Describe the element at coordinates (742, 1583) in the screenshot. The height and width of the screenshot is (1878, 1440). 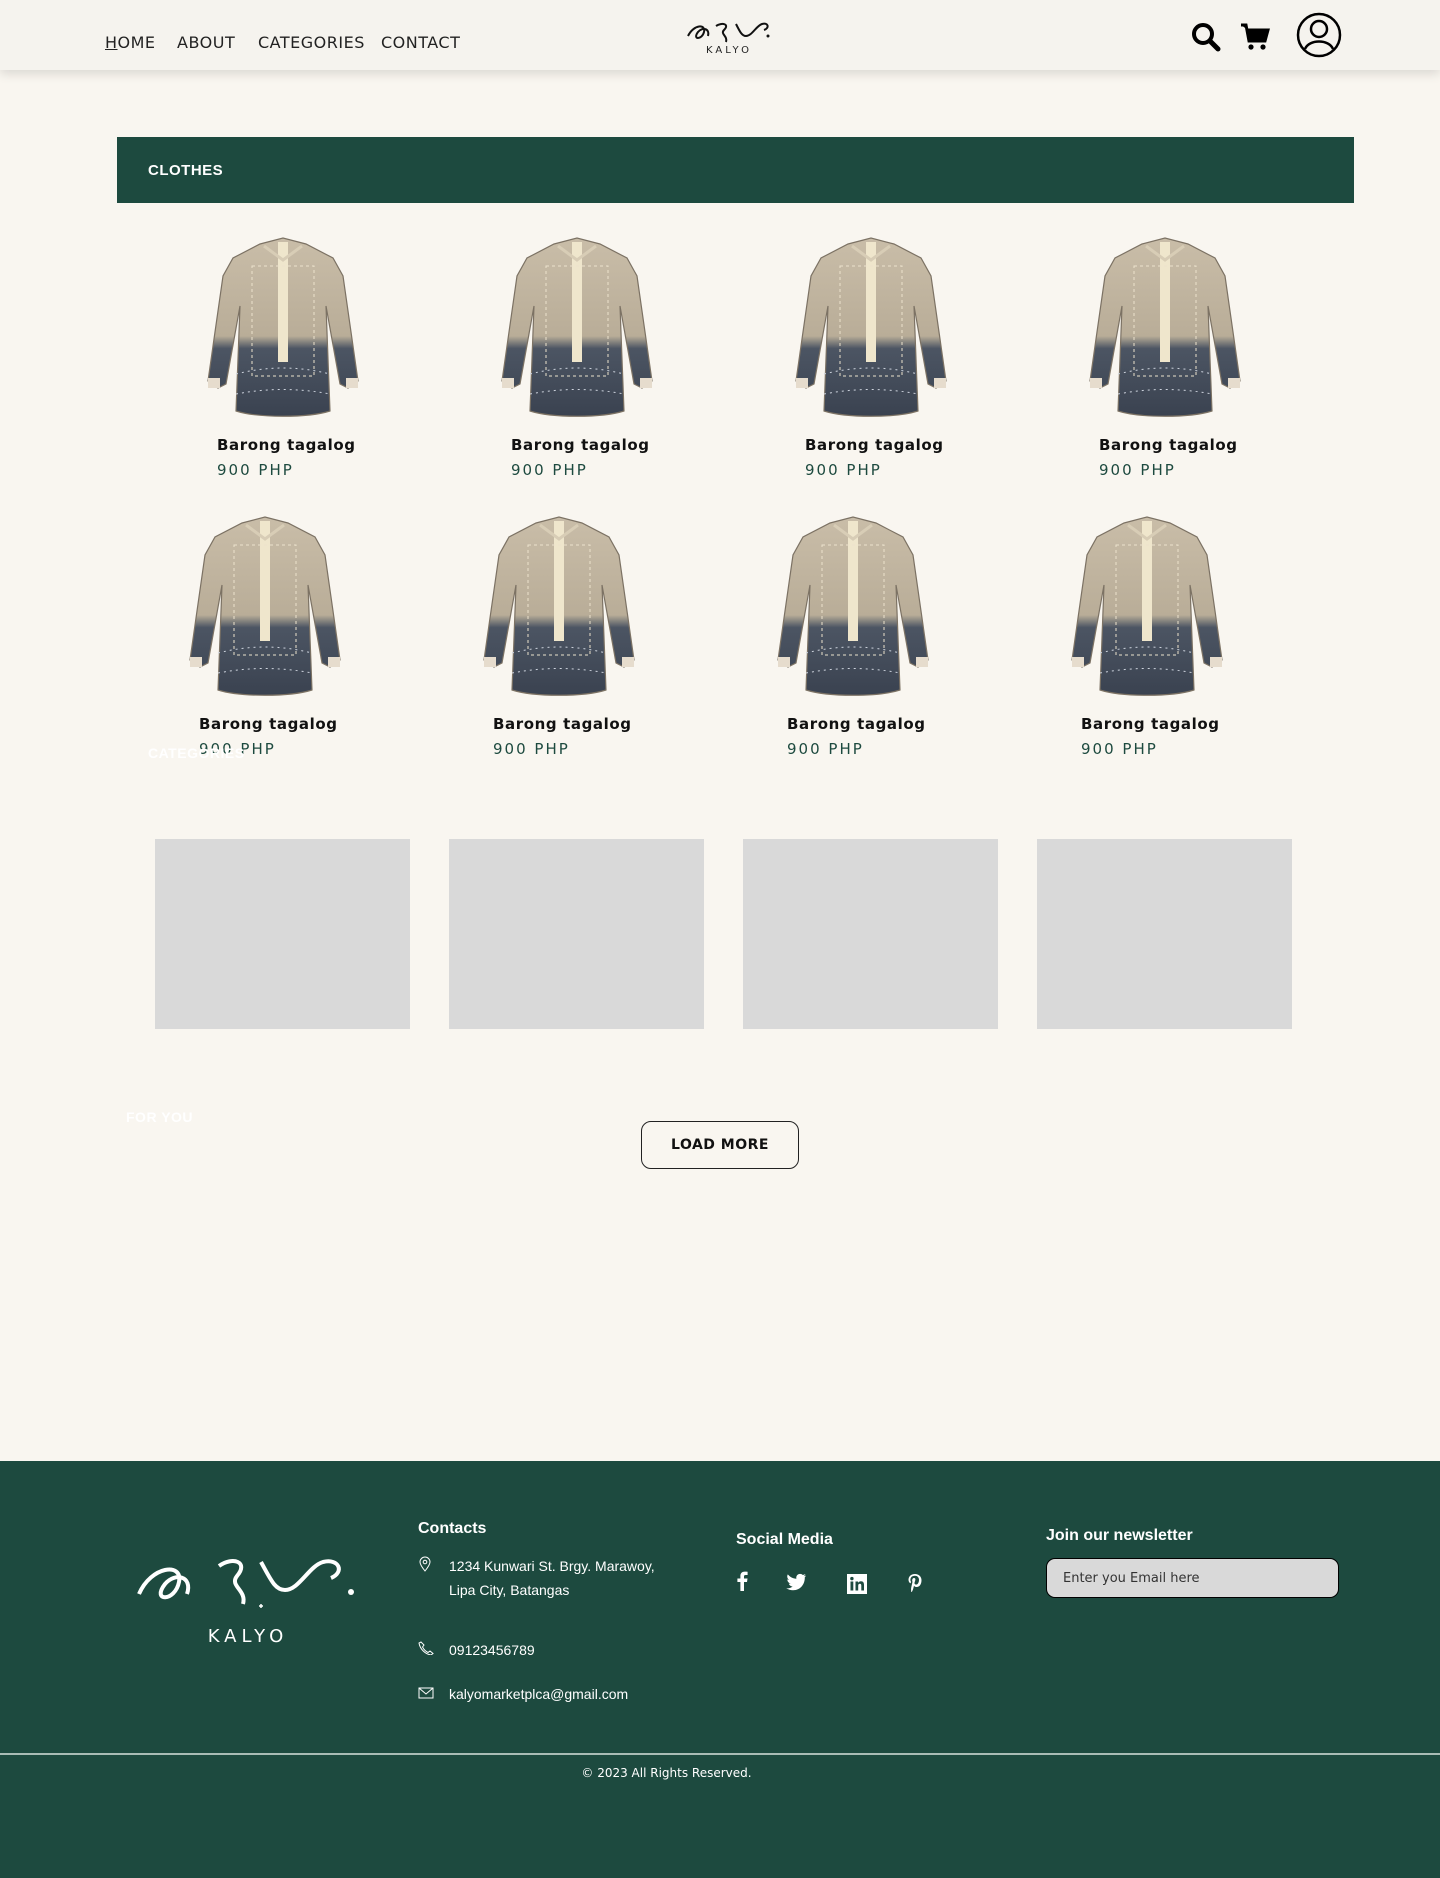
I see `facebook-icon` at that location.